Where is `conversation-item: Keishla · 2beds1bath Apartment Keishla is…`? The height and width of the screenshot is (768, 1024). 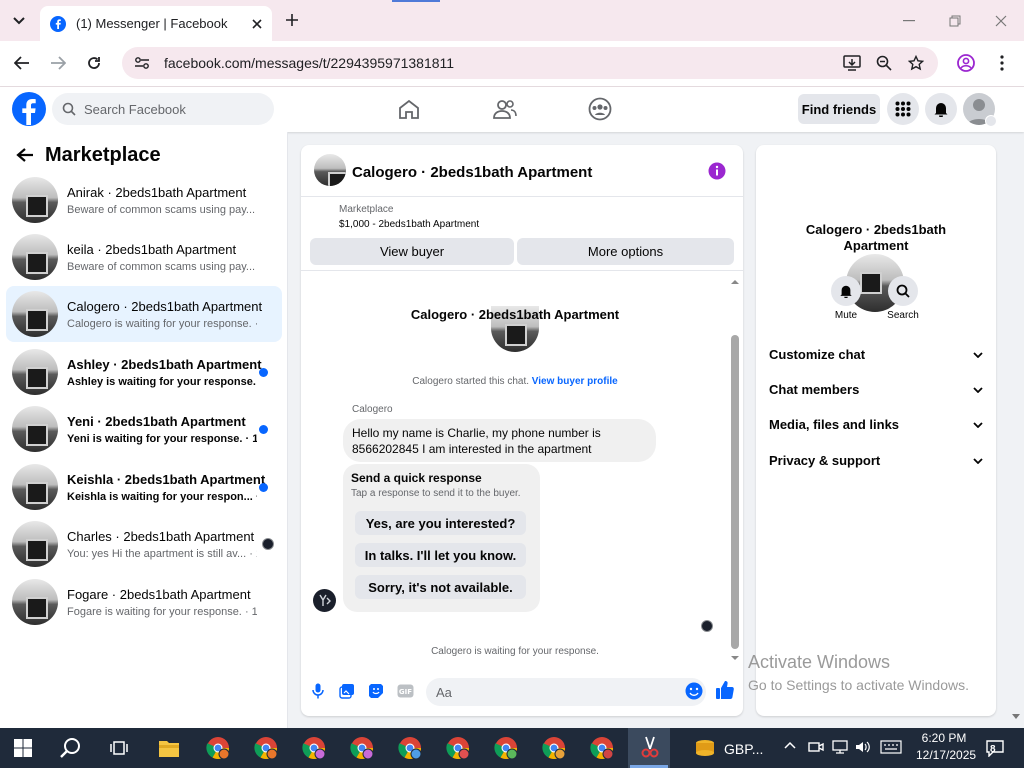
conversation-item: Keishla · 2beds1bath Apartment Keishla is… is located at coordinates (144, 487).